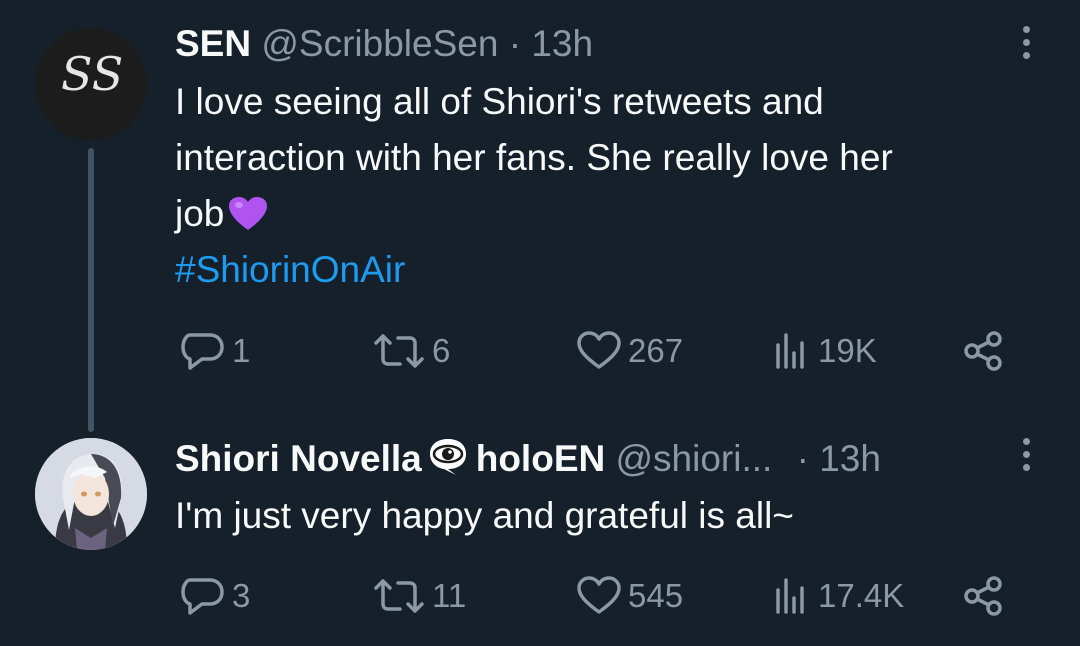  What do you see at coordinates (248, 213) in the screenshot?
I see `purple-heart-emoji` at bounding box center [248, 213].